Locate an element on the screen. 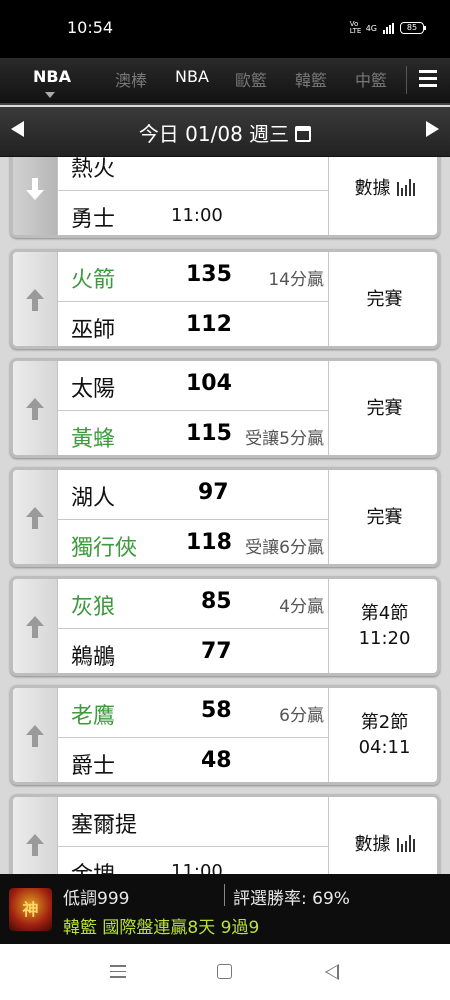  calendar-icon is located at coordinates (303, 133).